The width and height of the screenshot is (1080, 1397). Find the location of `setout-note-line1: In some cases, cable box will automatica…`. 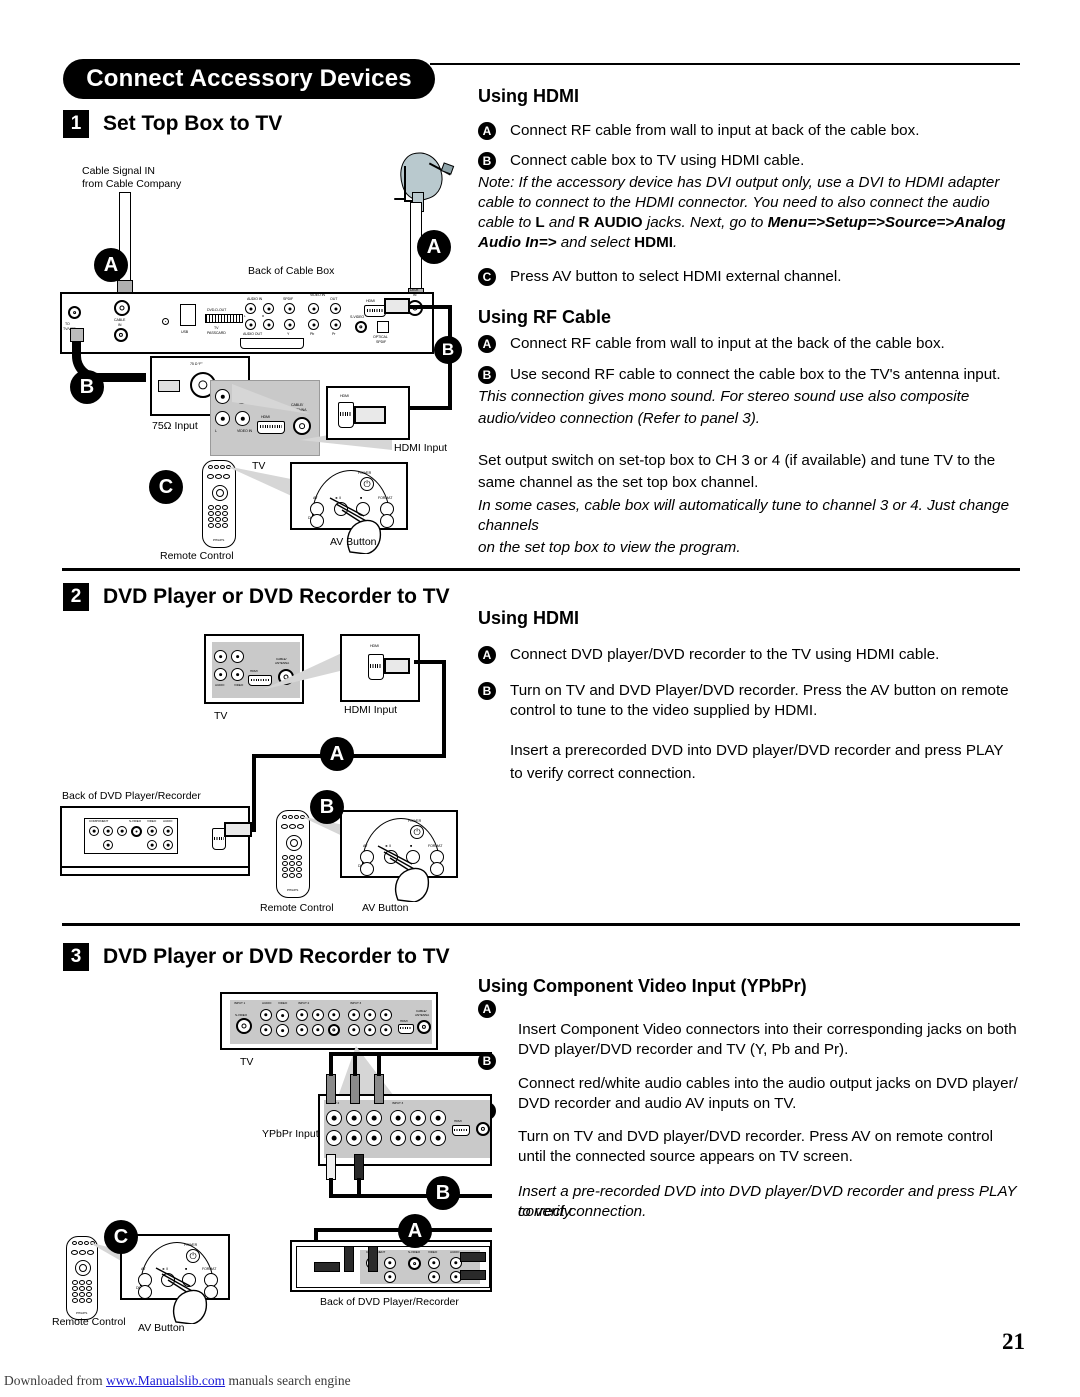

setout-note-line1: In some cases, cable box will automatica… is located at coordinates (744, 516).